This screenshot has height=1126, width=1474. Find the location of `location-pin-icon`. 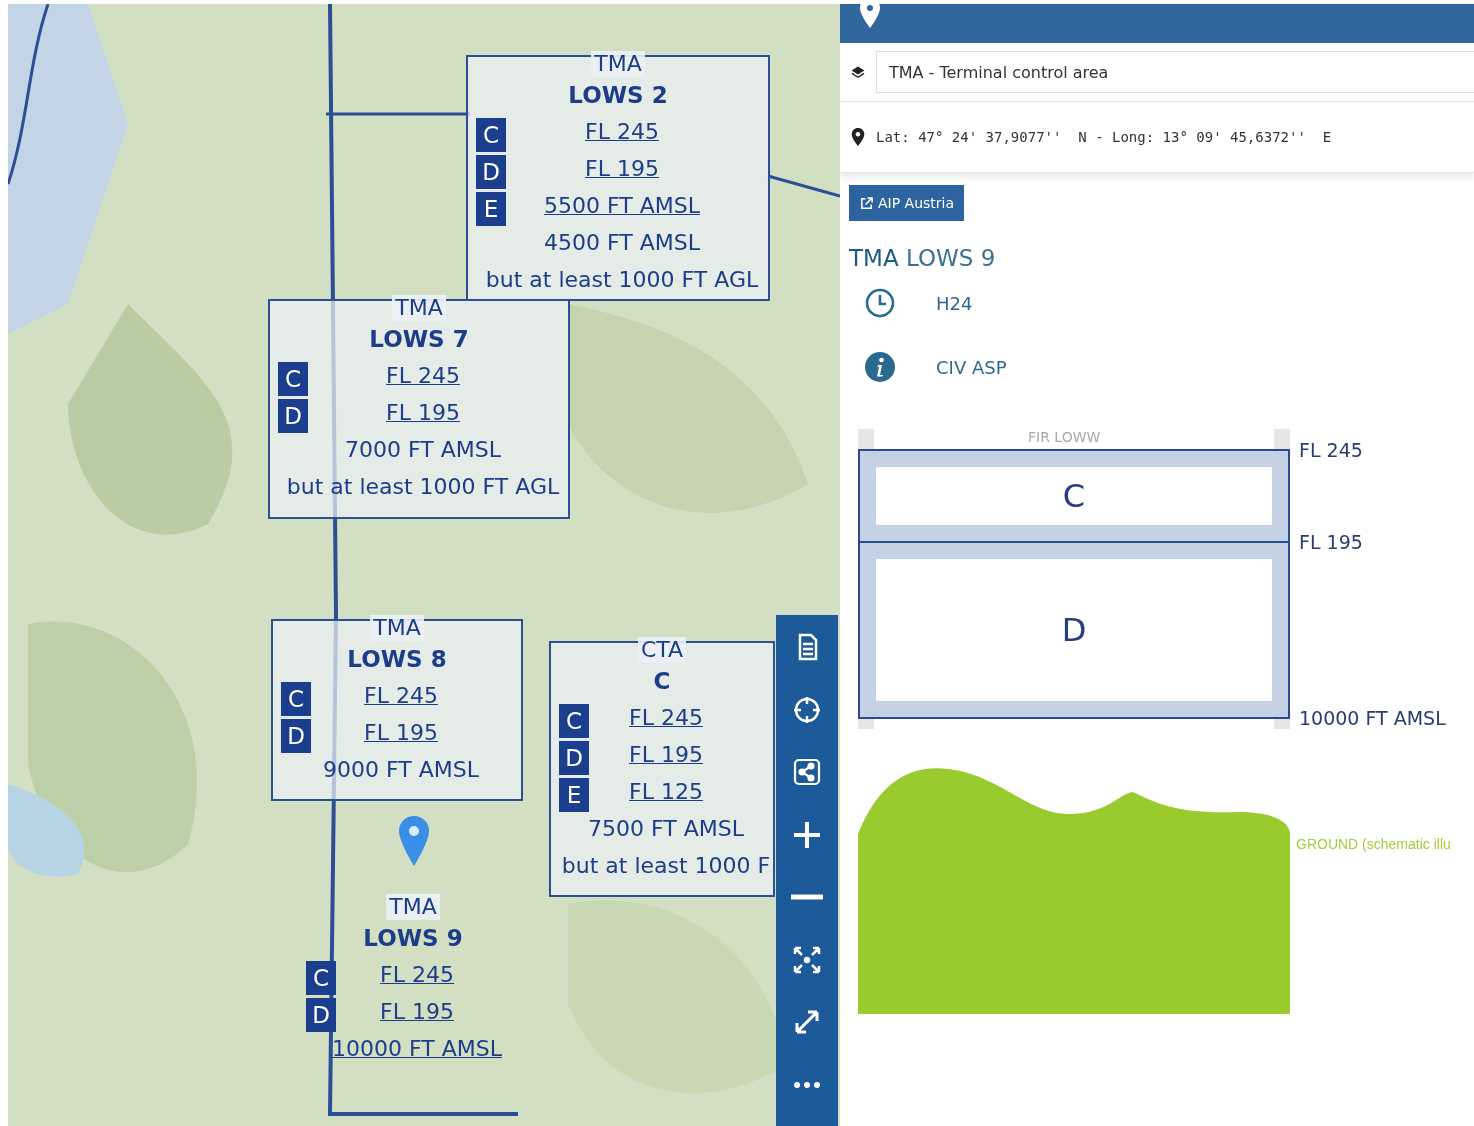

location-pin-icon is located at coordinates (858, 137).